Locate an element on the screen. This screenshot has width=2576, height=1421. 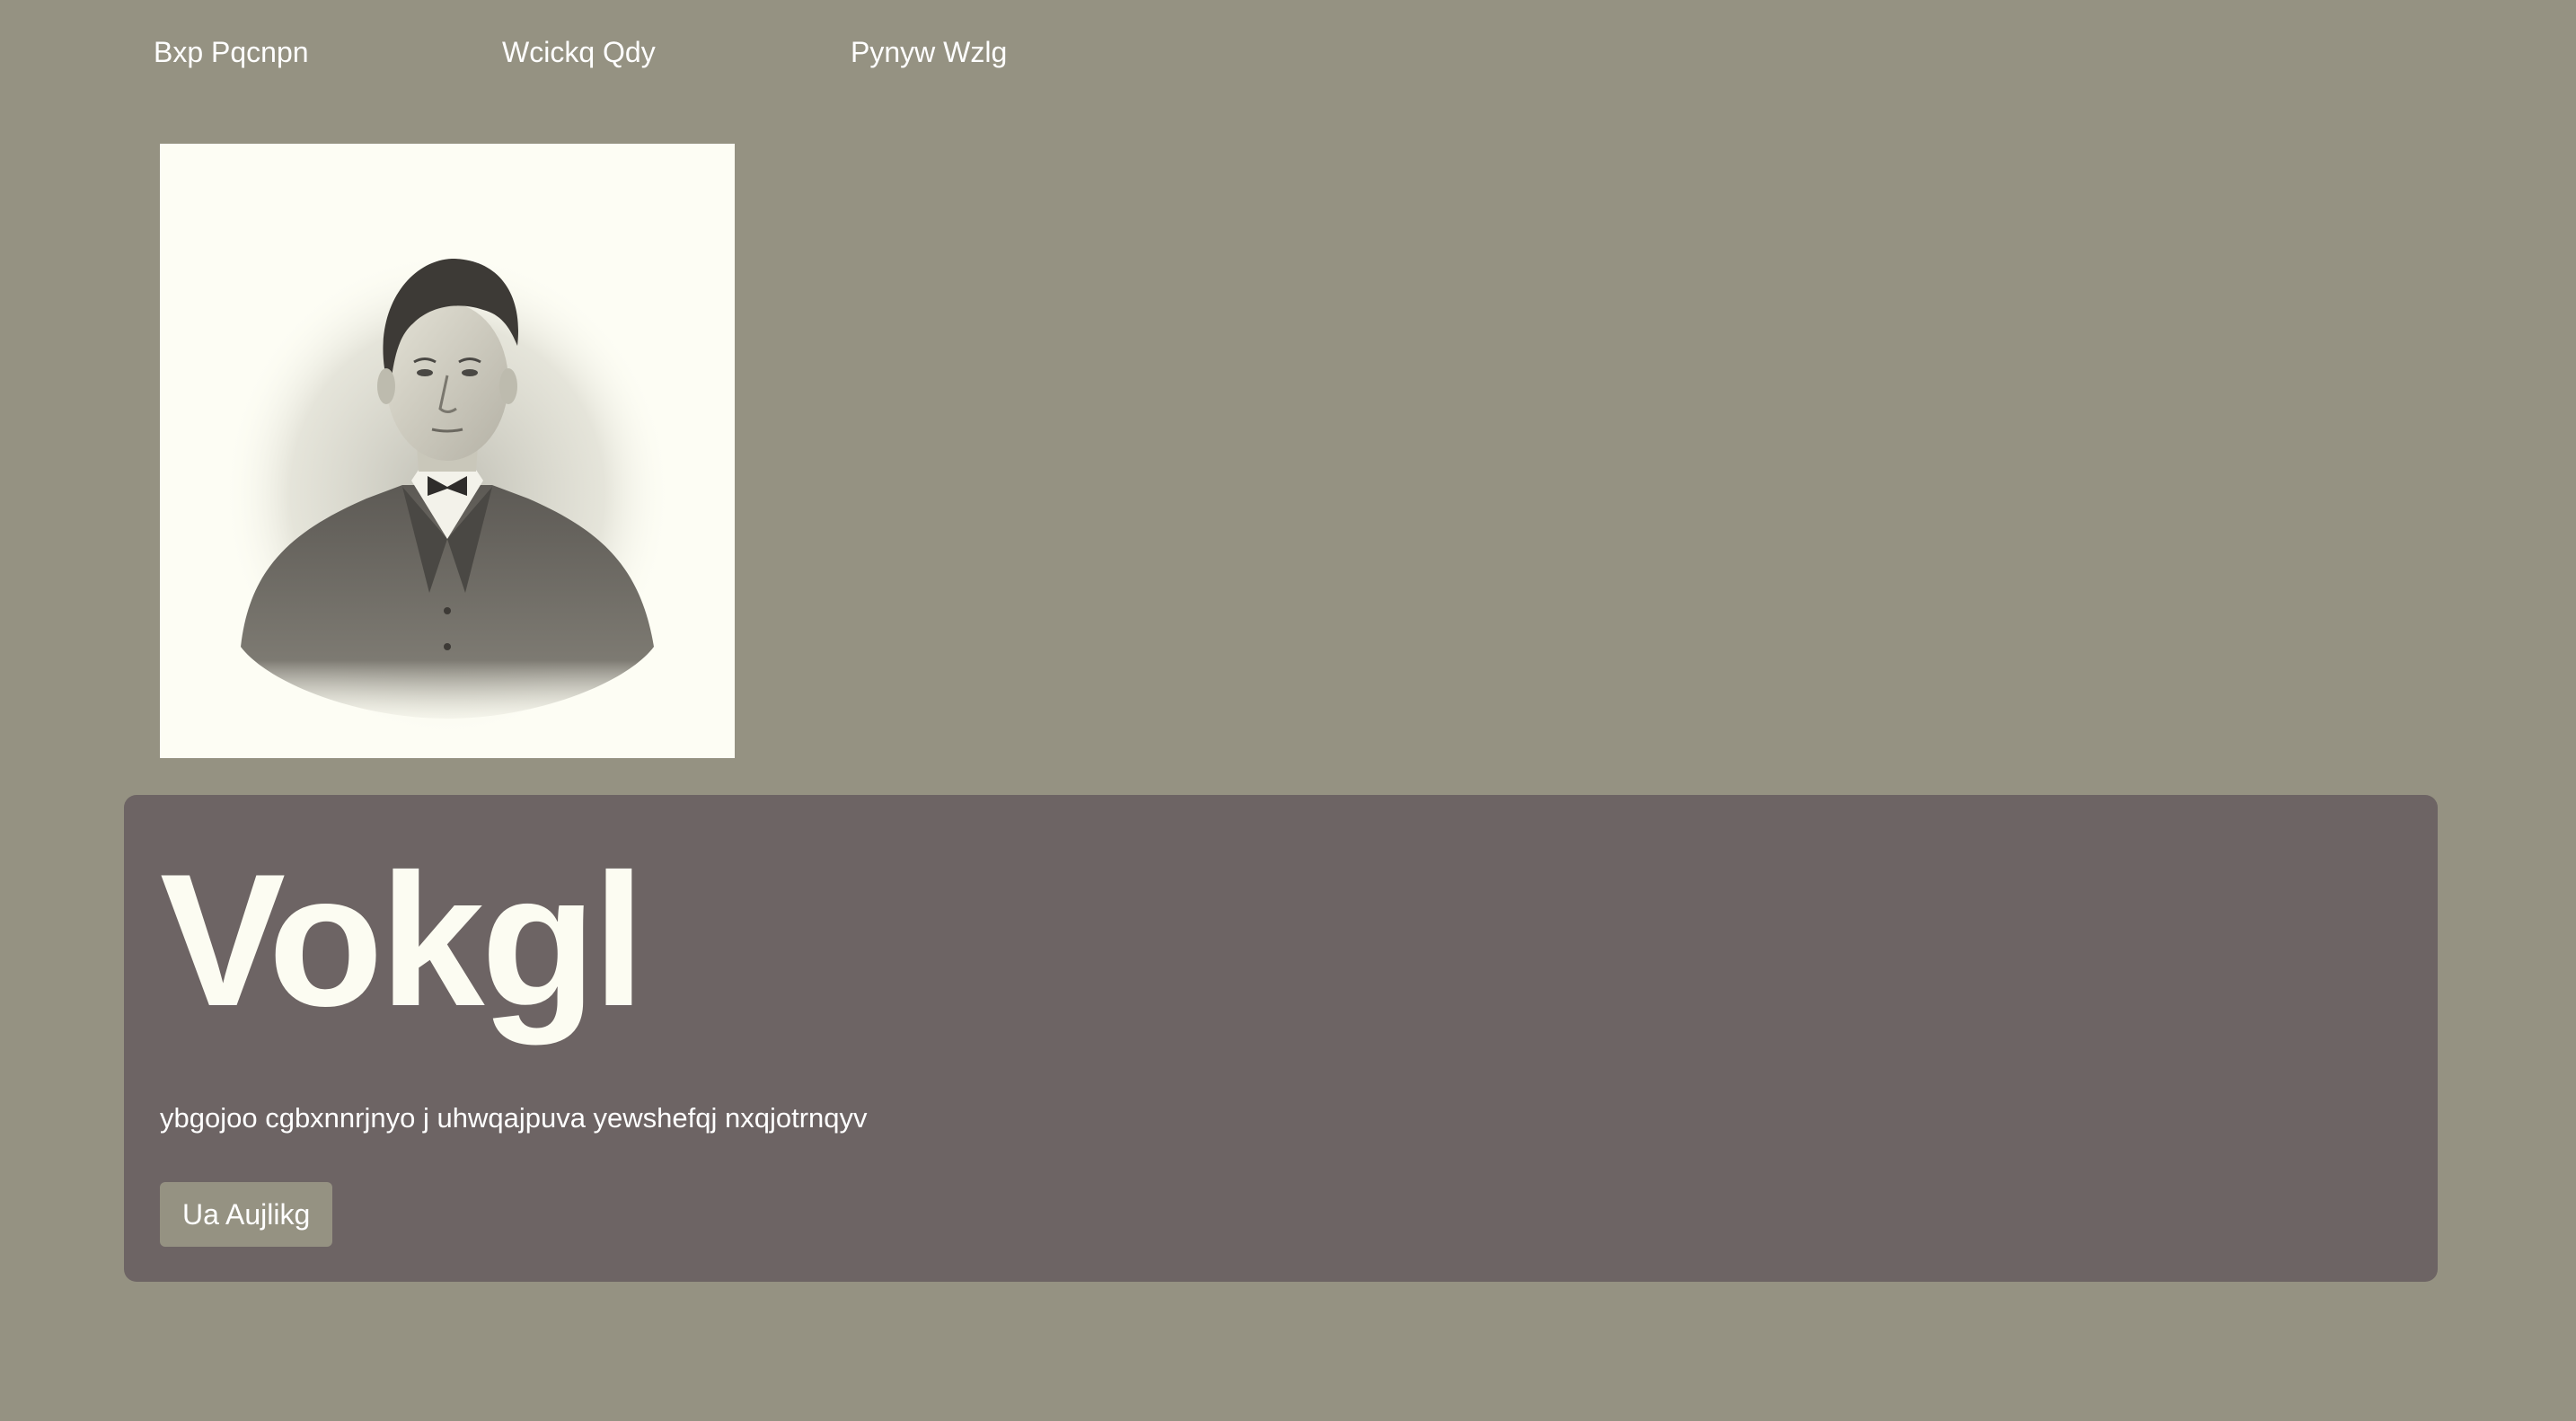
hero-title: Vokgl is located at coordinates (402, 940).